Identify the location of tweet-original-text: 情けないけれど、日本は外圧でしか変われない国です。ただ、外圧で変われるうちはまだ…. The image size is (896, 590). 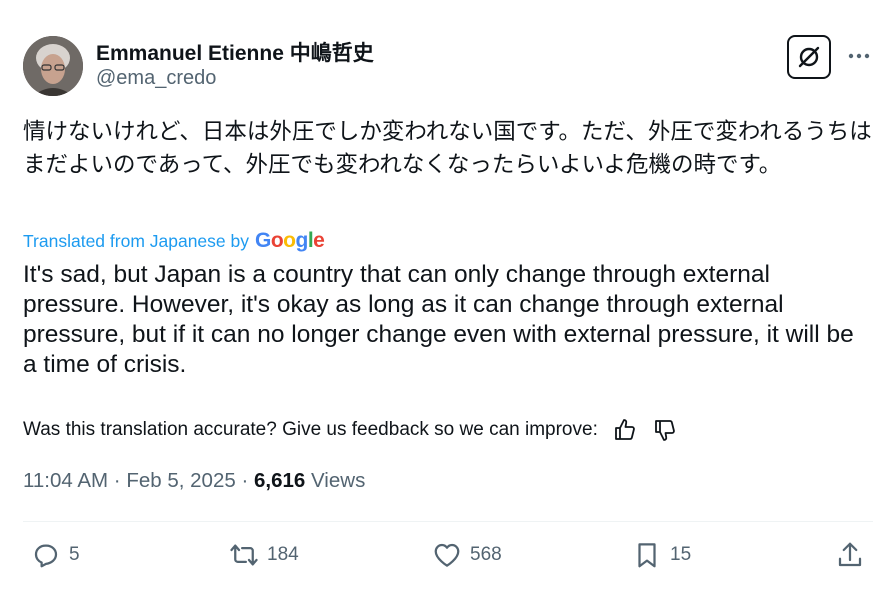
(447, 148).